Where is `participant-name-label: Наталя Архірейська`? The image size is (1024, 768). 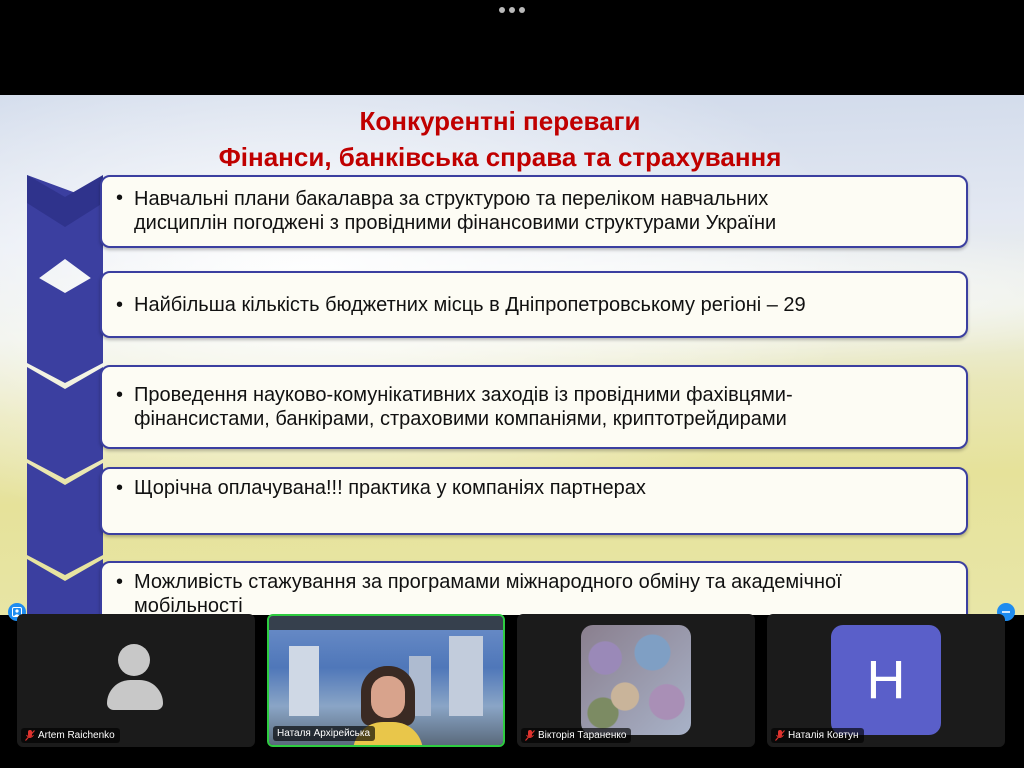 participant-name-label: Наталя Архірейська is located at coordinates (324, 733).